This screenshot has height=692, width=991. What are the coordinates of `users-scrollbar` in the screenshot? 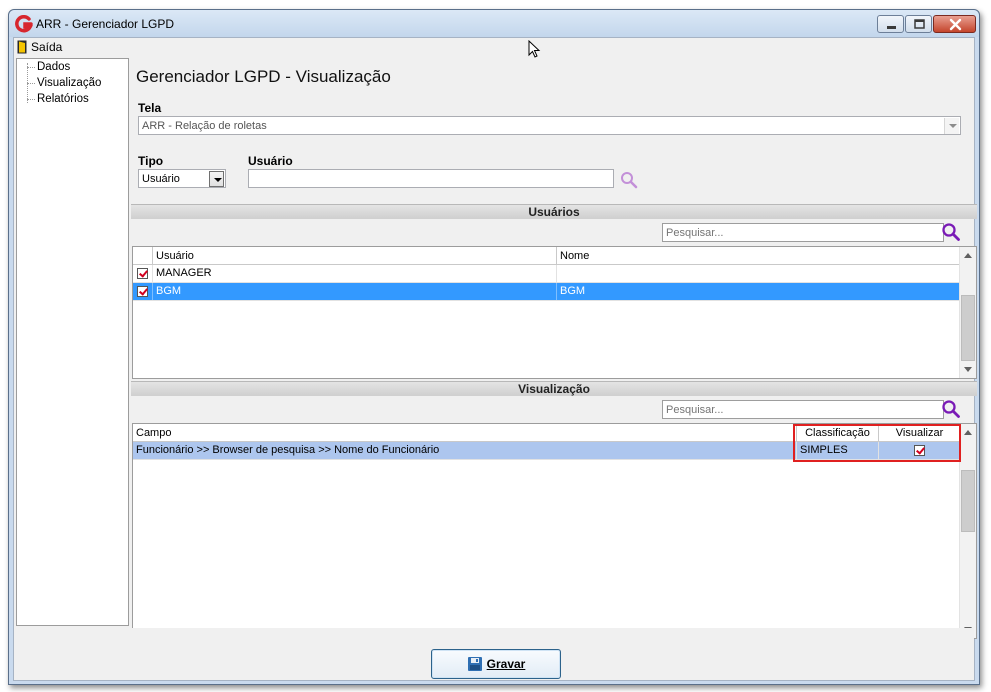 It's located at (967, 312).